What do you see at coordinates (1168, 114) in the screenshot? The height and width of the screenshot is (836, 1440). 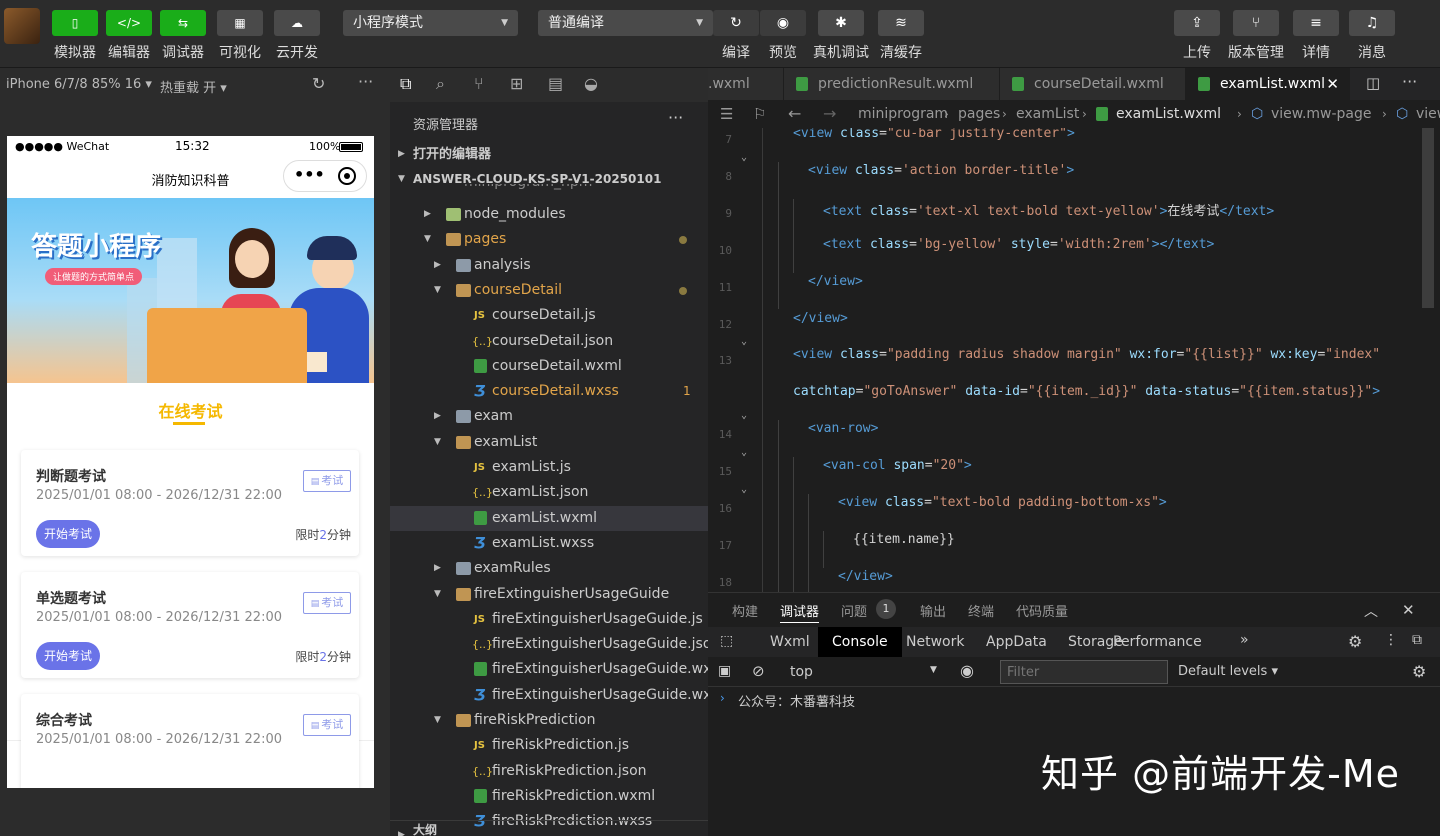 I see `breadcrumb-item: examList.wxml` at bounding box center [1168, 114].